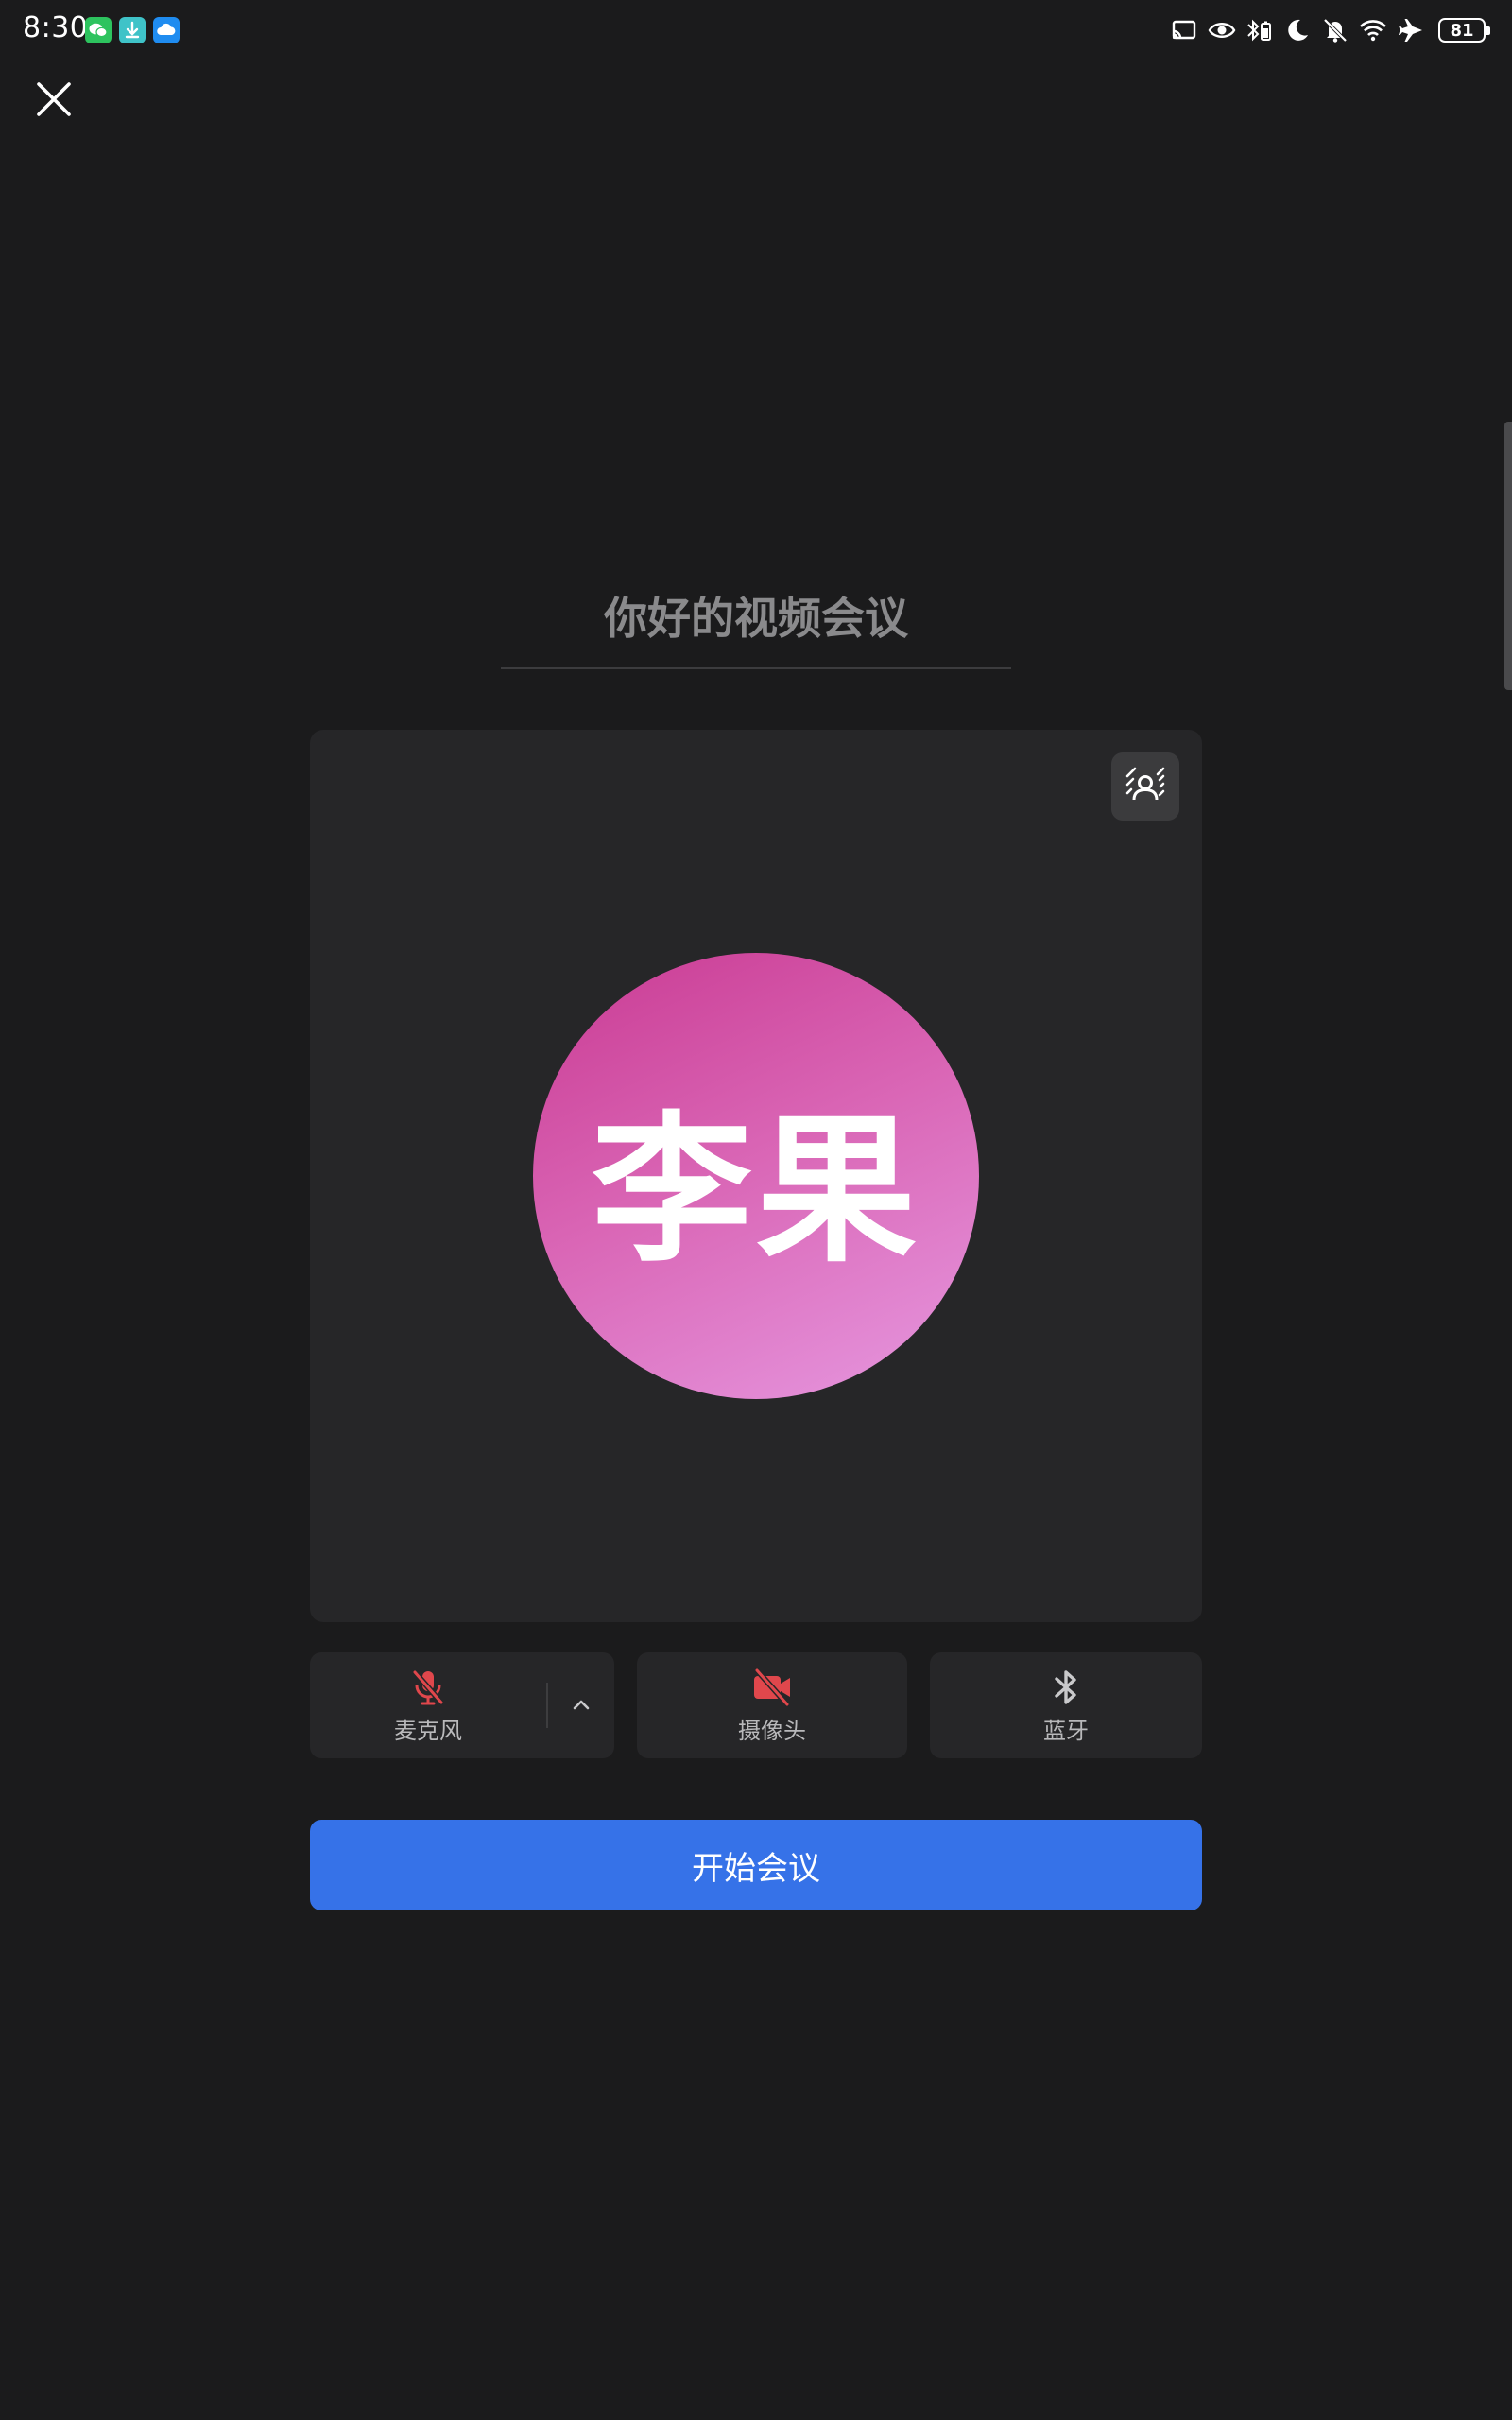 The width and height of the screenshot is (1512, 2420). Describe the element at coordinates (1508, 556) in the screenshot. I see `scroll-handle` at that location.